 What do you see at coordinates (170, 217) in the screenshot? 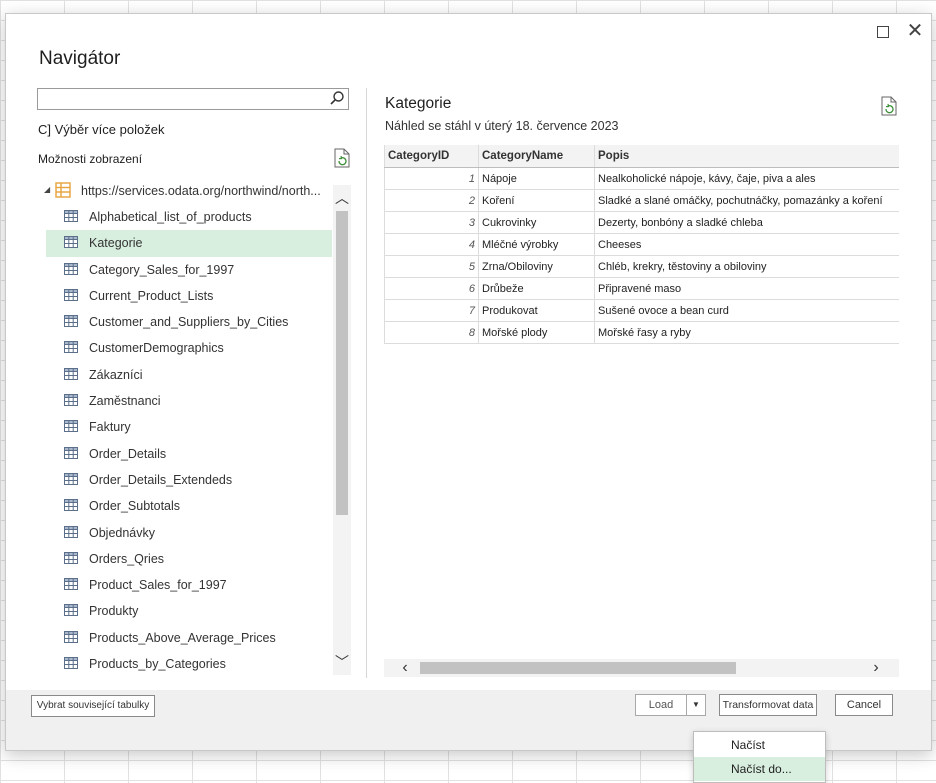
I see `tree-item-label: Alphabetical_list_of_products` at bounding box center [170, 217].